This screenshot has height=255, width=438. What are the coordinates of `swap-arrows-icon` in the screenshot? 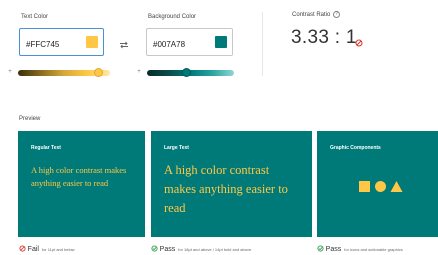 It's located at (124, 42).